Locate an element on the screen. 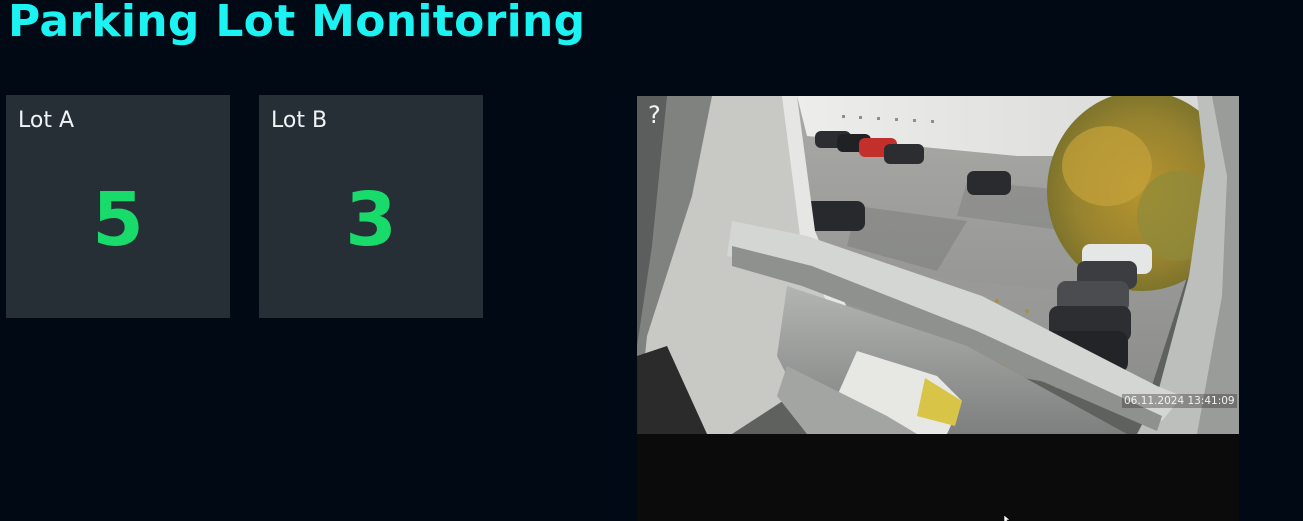  mouse-cursor-icon is located at coordinates (1007, 518).